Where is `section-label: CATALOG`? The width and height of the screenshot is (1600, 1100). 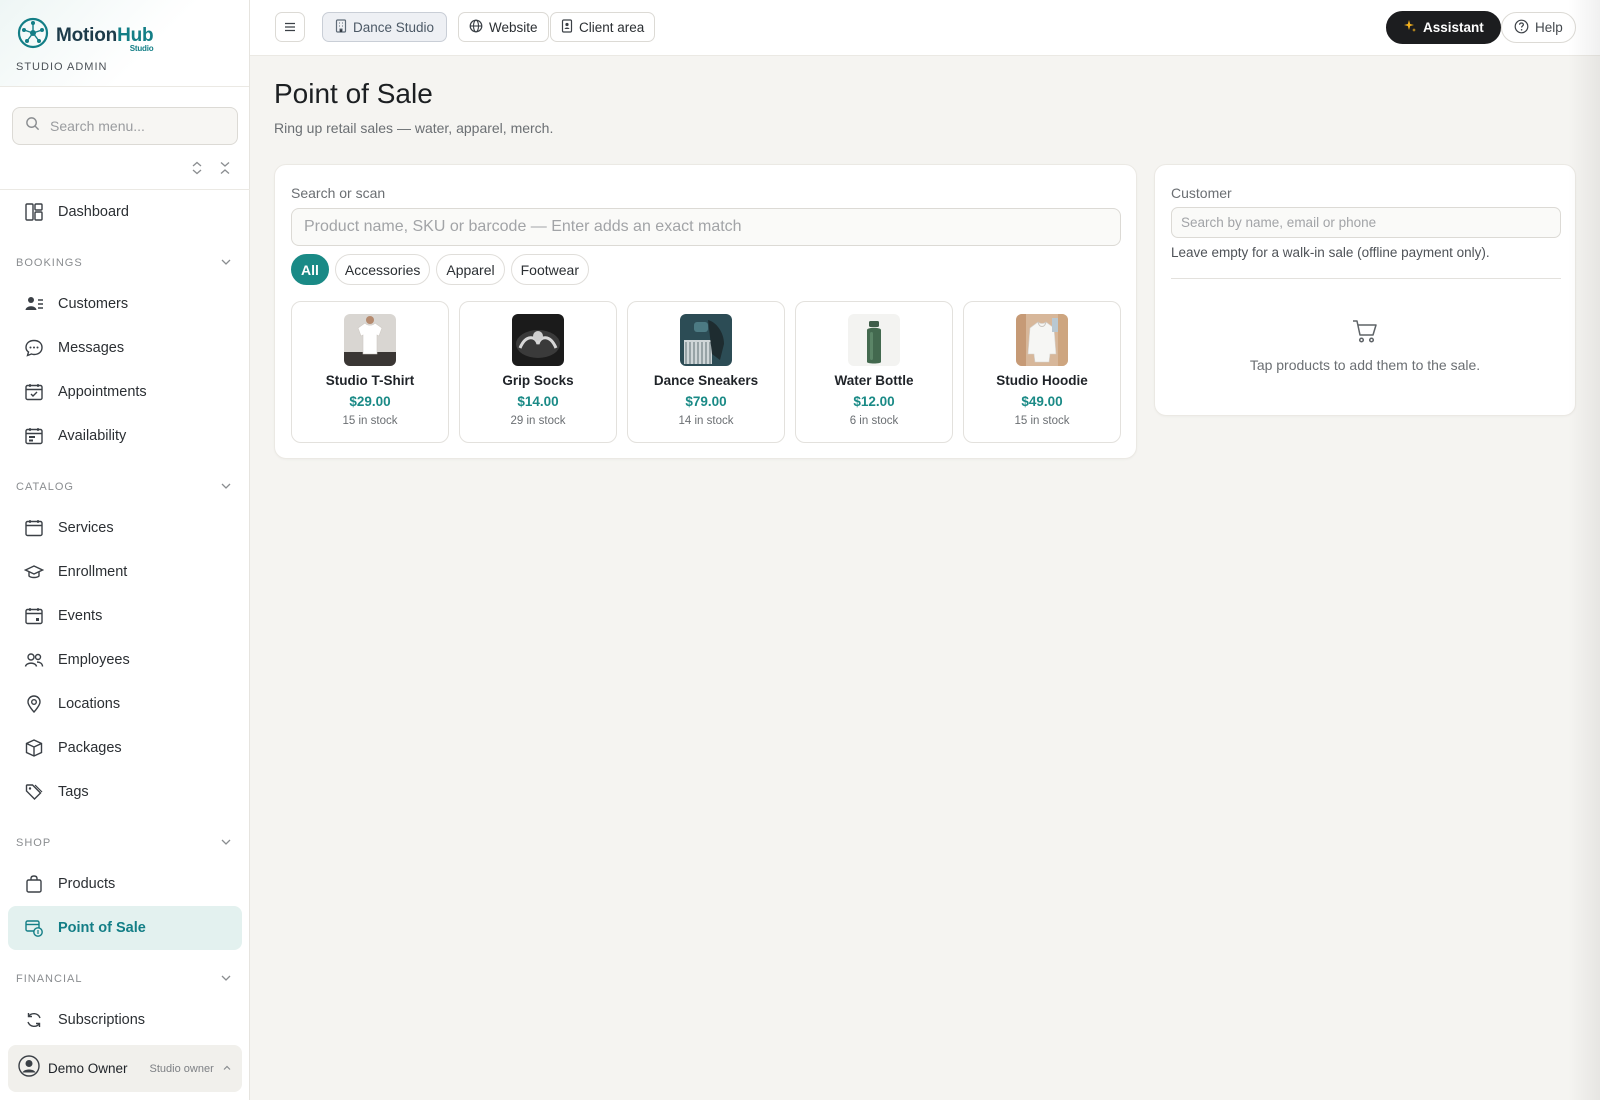
section-label: CATALOG is located at coordinates (45, 487).